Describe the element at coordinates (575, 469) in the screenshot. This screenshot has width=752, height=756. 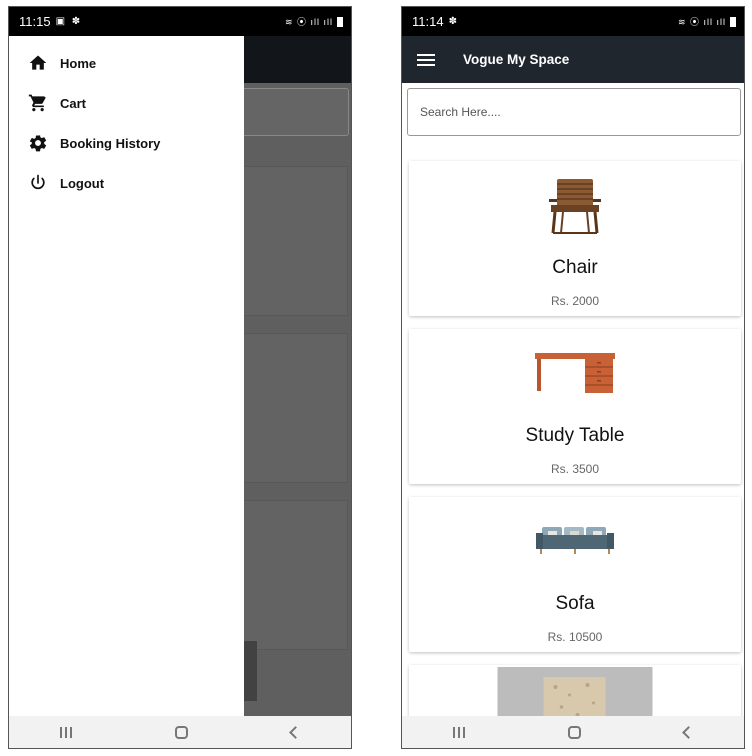
I see `product-price: Rs. 3500` at that location.